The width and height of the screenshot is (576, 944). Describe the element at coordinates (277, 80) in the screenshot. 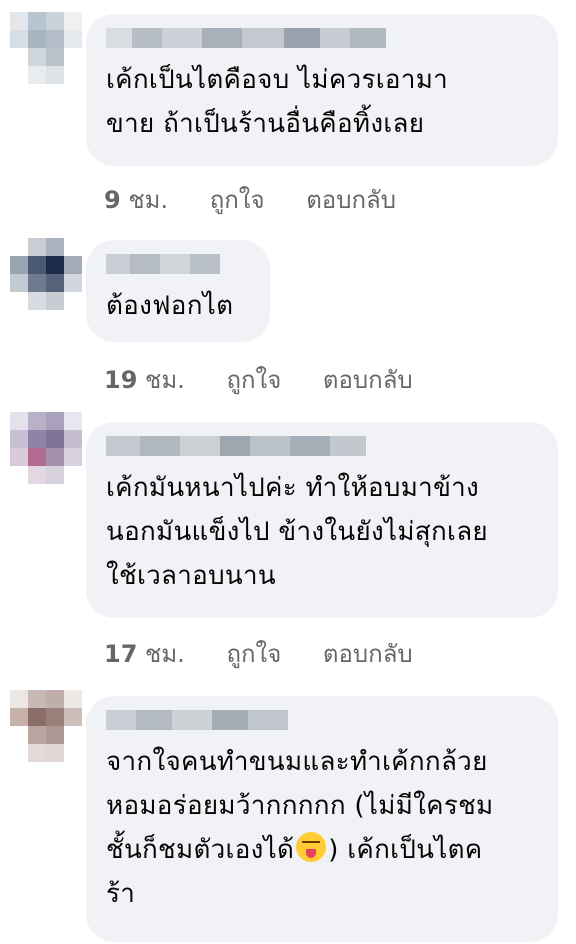

I see `comment-text-line: เค้กเป็นไตคือจบ ไม่ควรเอามา` at that location.